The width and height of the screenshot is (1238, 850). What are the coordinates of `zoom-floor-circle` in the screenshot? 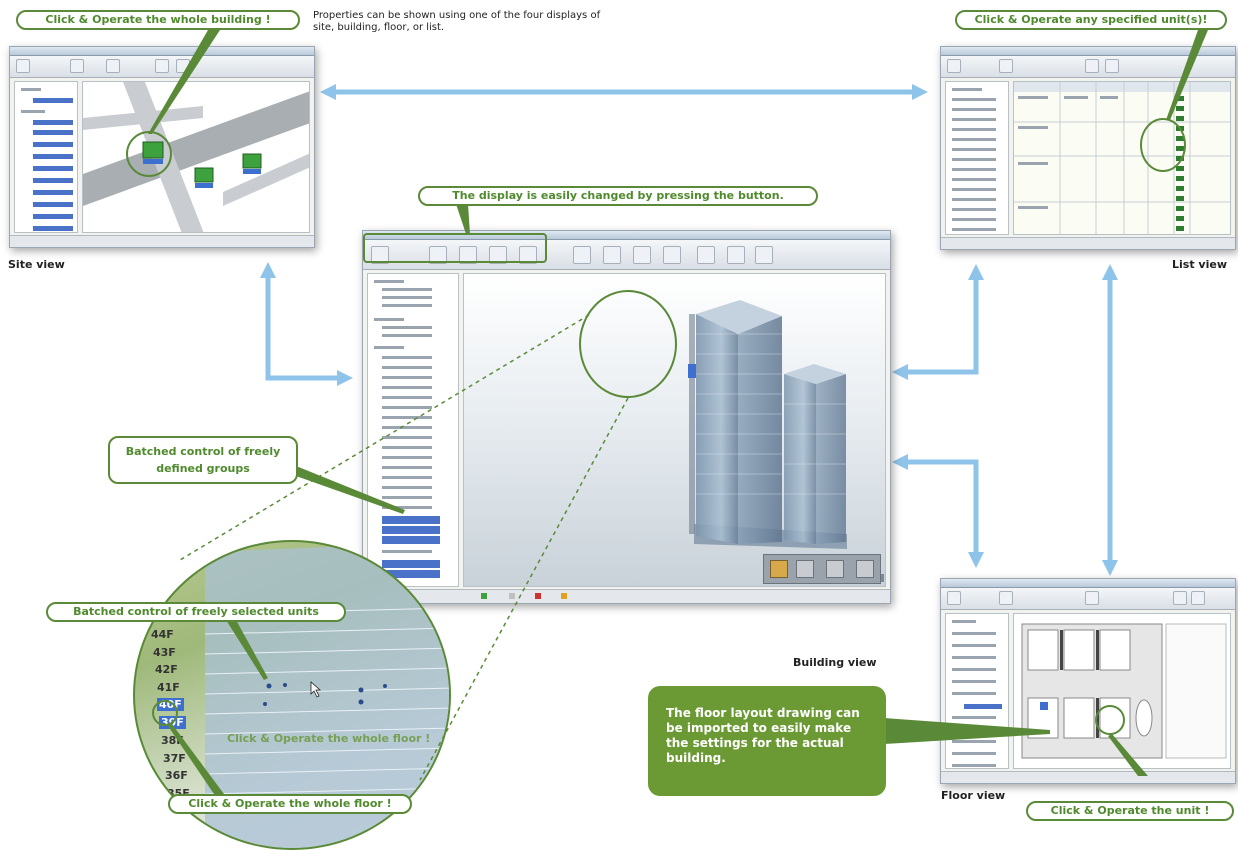 It's located at (165, 713).